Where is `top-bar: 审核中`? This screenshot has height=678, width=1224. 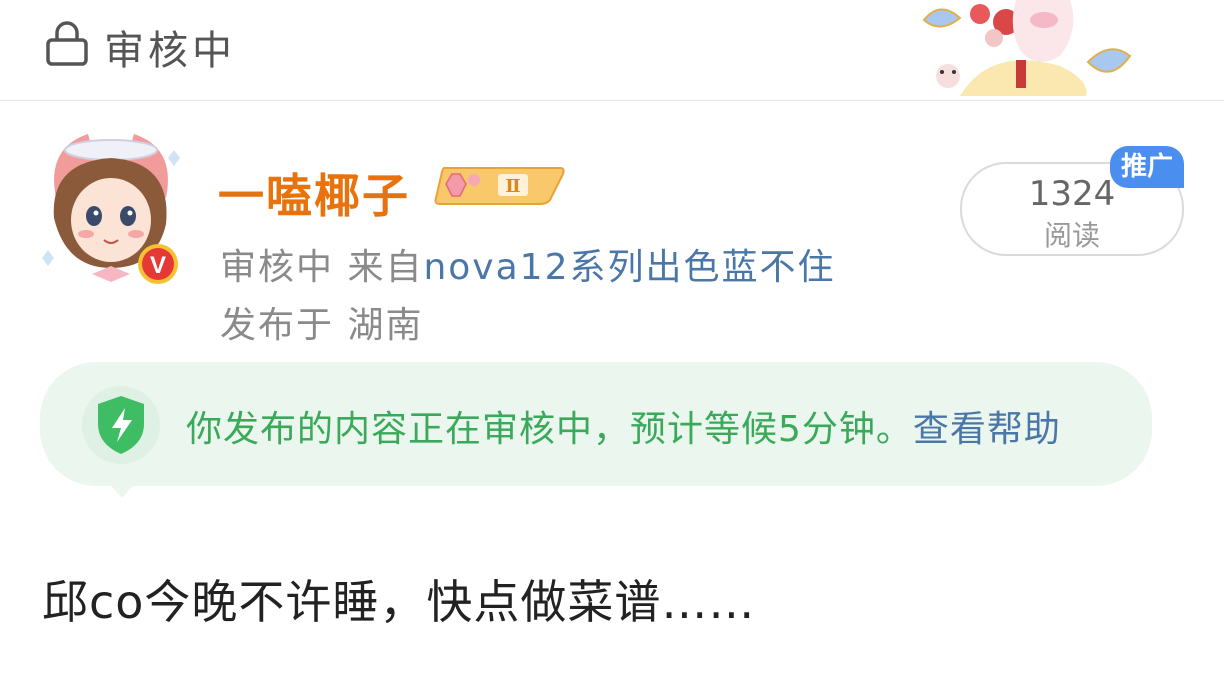 top-bar: 审核中 is located at coordinates (612, 50).